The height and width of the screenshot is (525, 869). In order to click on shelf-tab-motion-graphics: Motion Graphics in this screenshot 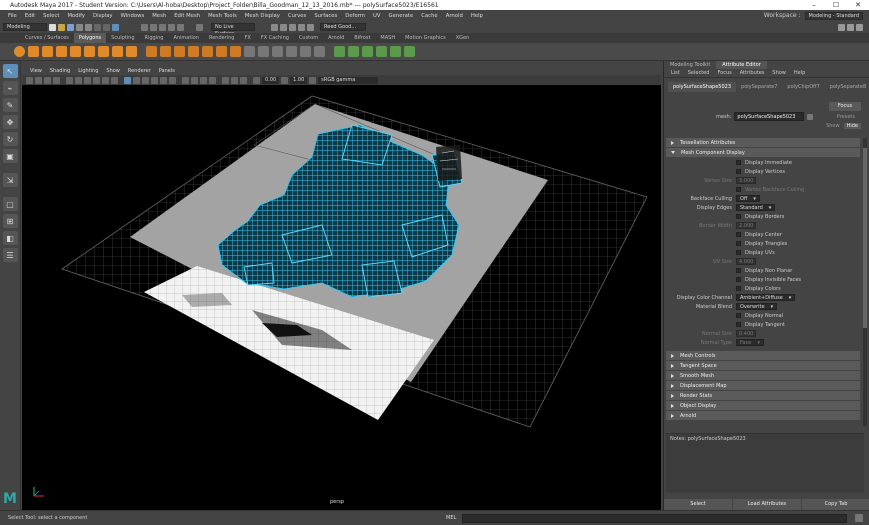, I will do `click(425, 38)`.